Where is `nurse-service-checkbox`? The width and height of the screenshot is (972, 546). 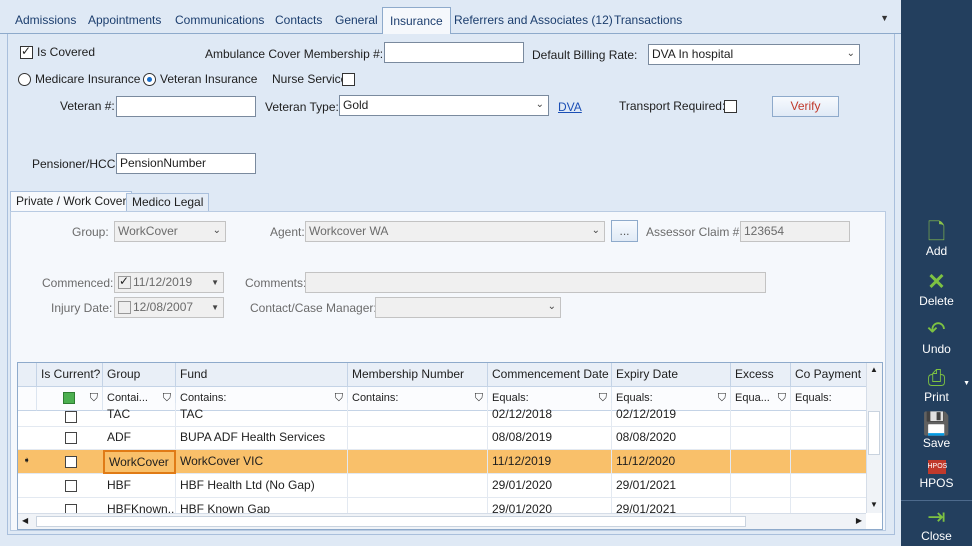 nurse-service-checkbox is located at coordinates (348, 79).